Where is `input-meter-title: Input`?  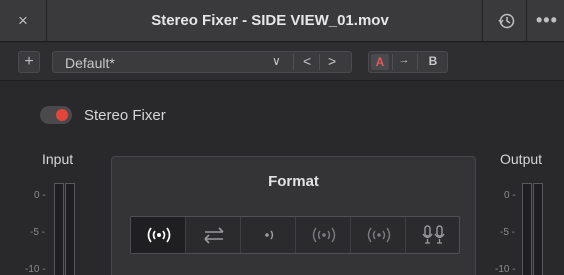
input-meter-title: Input is located at coordinates (58, 159).